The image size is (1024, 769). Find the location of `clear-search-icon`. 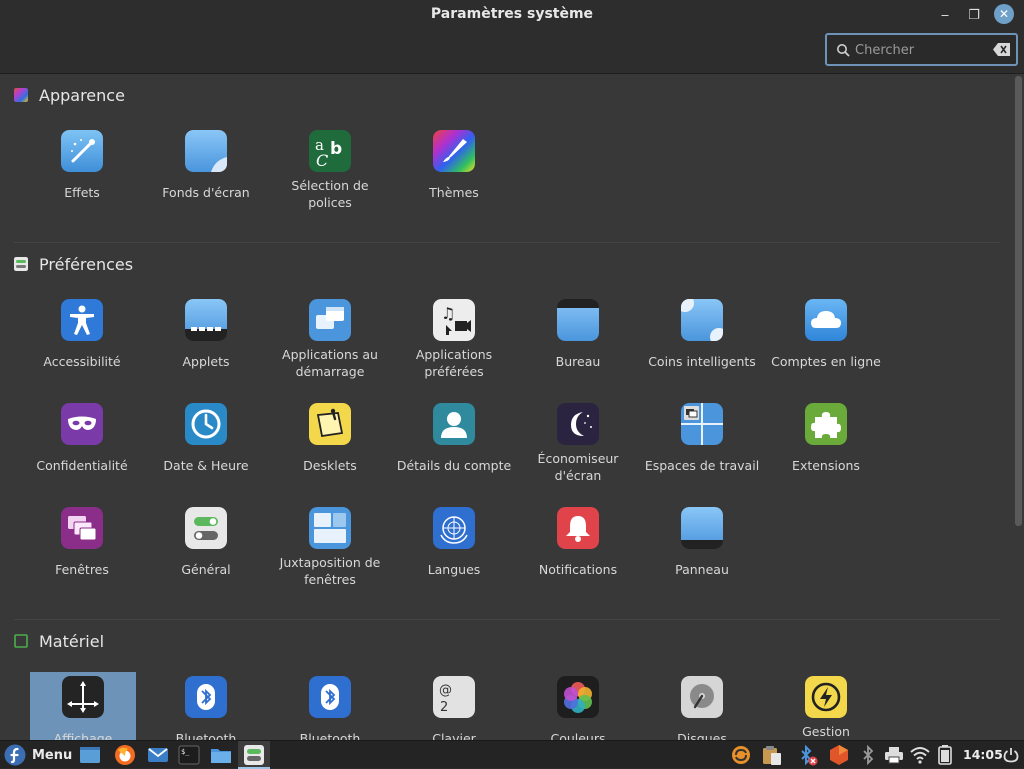

clear-search-icon is located at coordinates (1001, 49).